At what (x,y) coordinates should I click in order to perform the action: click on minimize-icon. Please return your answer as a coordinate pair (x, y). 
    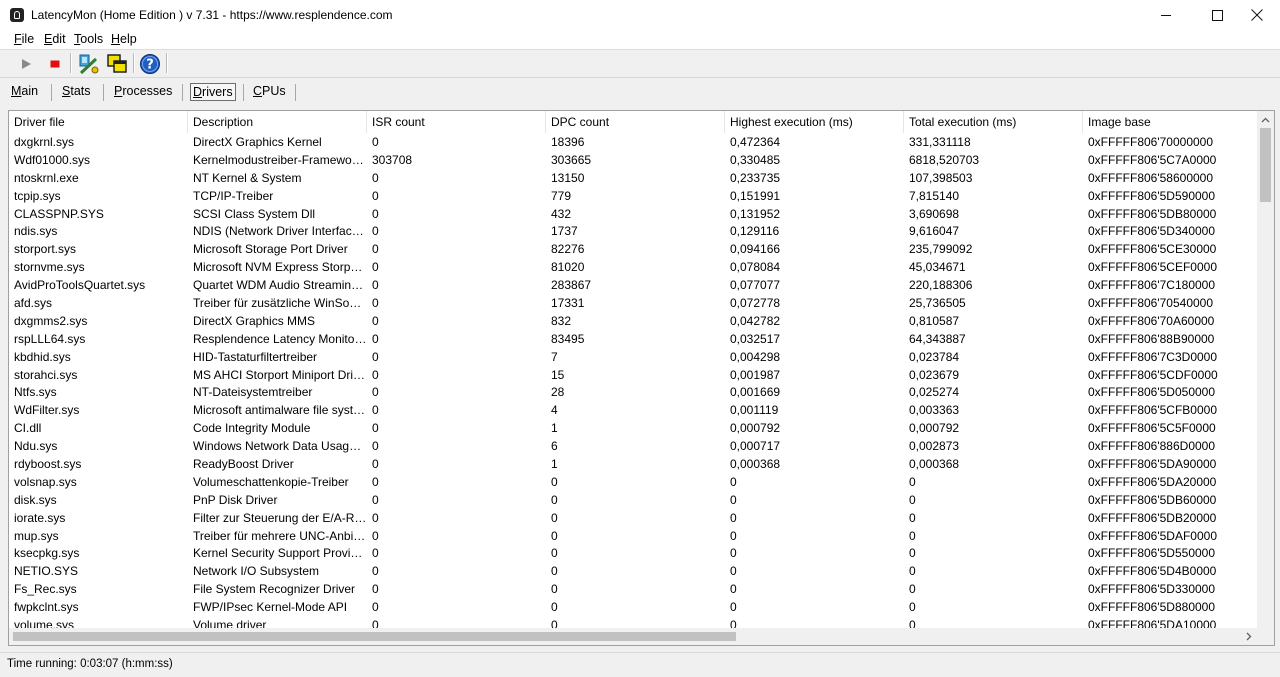
    Looking at the image, I should click on (1165, 15).